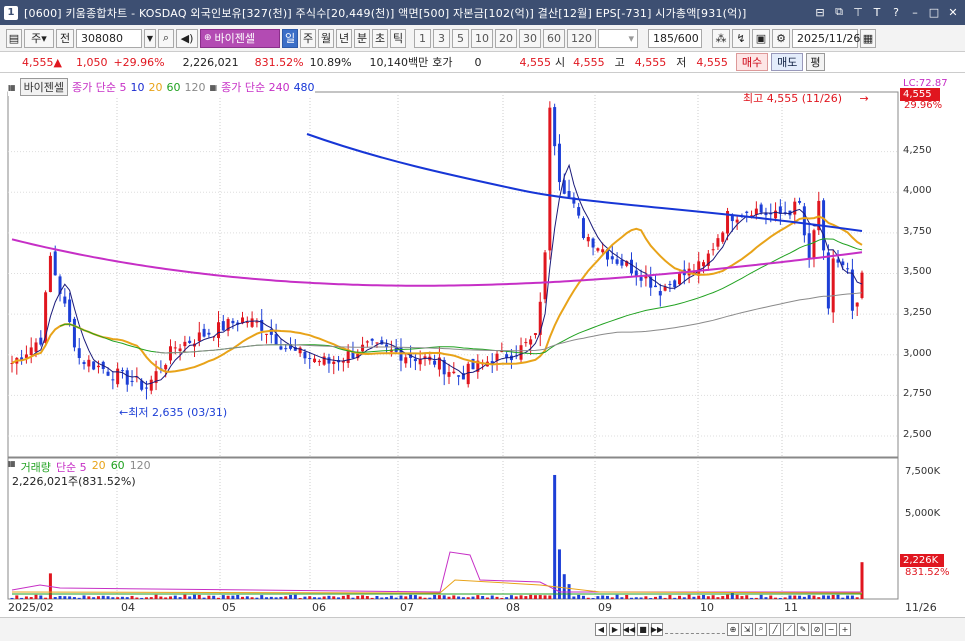 Image resolution: width=965 pixels, height=641 pixels. What do you see at coordinates (99, 87) in the screenshot?
I see `legend-ma-label: 종가 단순 5` at bounding box center [99, 87].